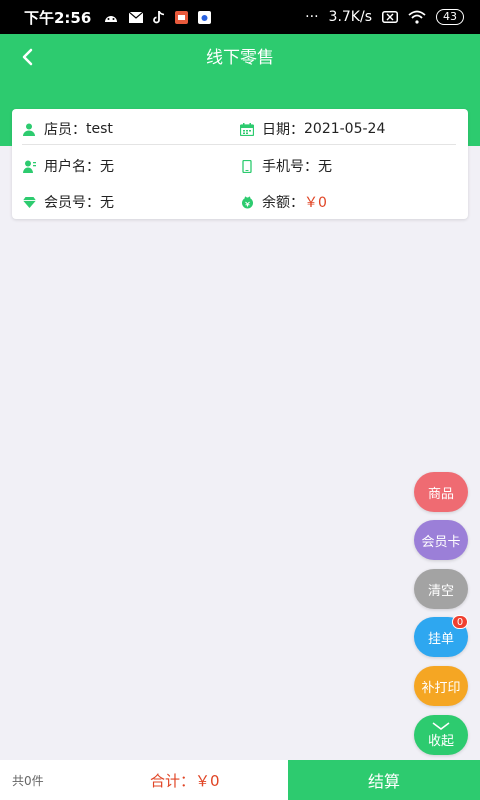 The image size is (480, 800). Describe the element at coordinates (185, 781) in the screenshot. I see `total-amount: 合计：￥0` at that location.